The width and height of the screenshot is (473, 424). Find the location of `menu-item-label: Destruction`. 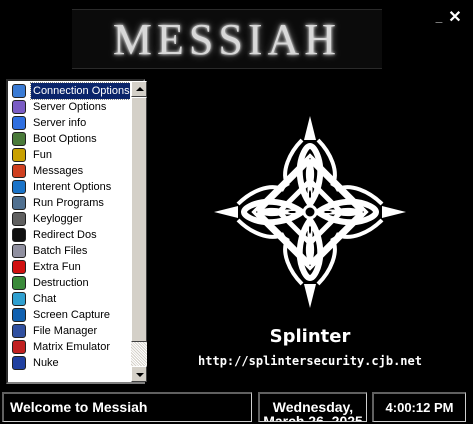

menu-item-label: Destruction is located at coordinates (61, 283).